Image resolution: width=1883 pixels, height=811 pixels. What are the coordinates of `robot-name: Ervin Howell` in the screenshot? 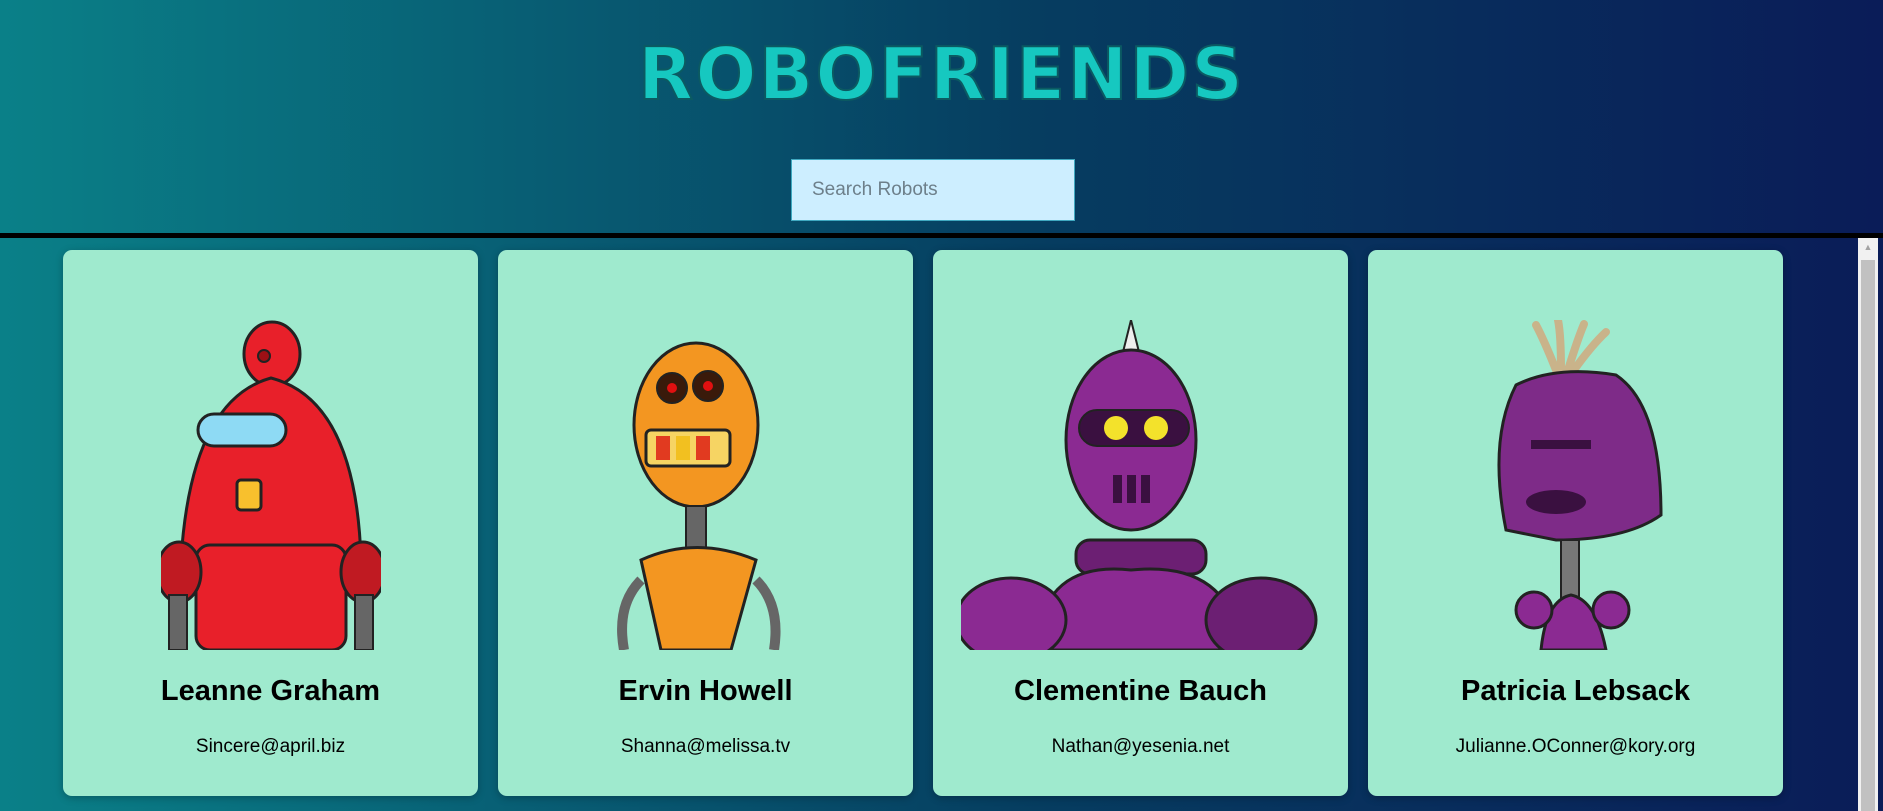 It's located at (705, 691).